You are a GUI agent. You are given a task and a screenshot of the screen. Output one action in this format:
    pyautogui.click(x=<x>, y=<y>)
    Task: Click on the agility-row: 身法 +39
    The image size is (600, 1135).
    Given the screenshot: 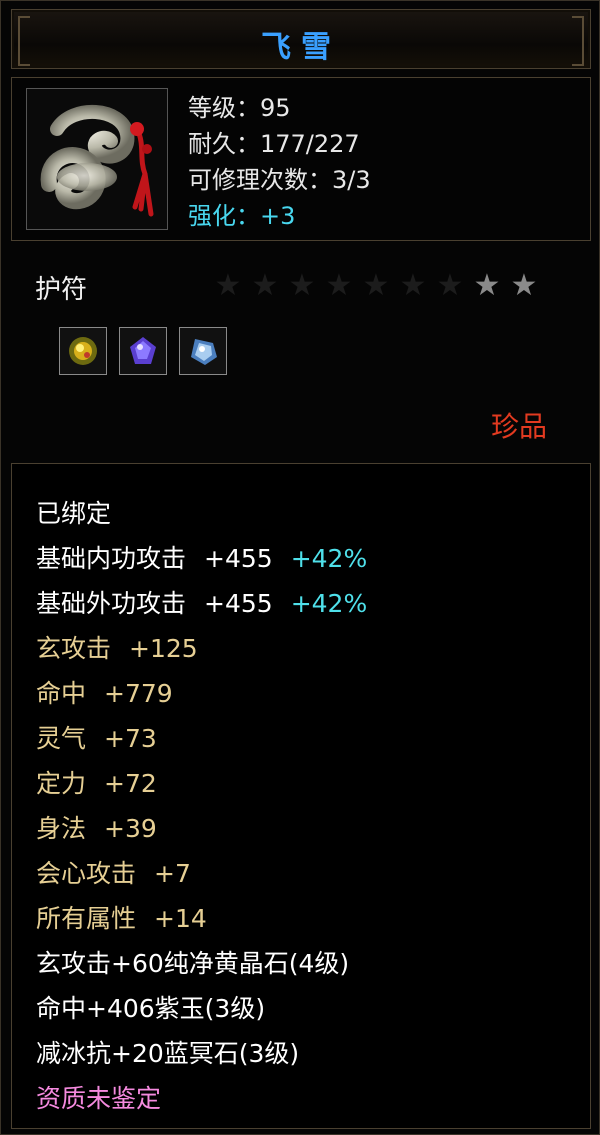 What is the action you would take?
    pyautogui.click(x=96, y=827)
    